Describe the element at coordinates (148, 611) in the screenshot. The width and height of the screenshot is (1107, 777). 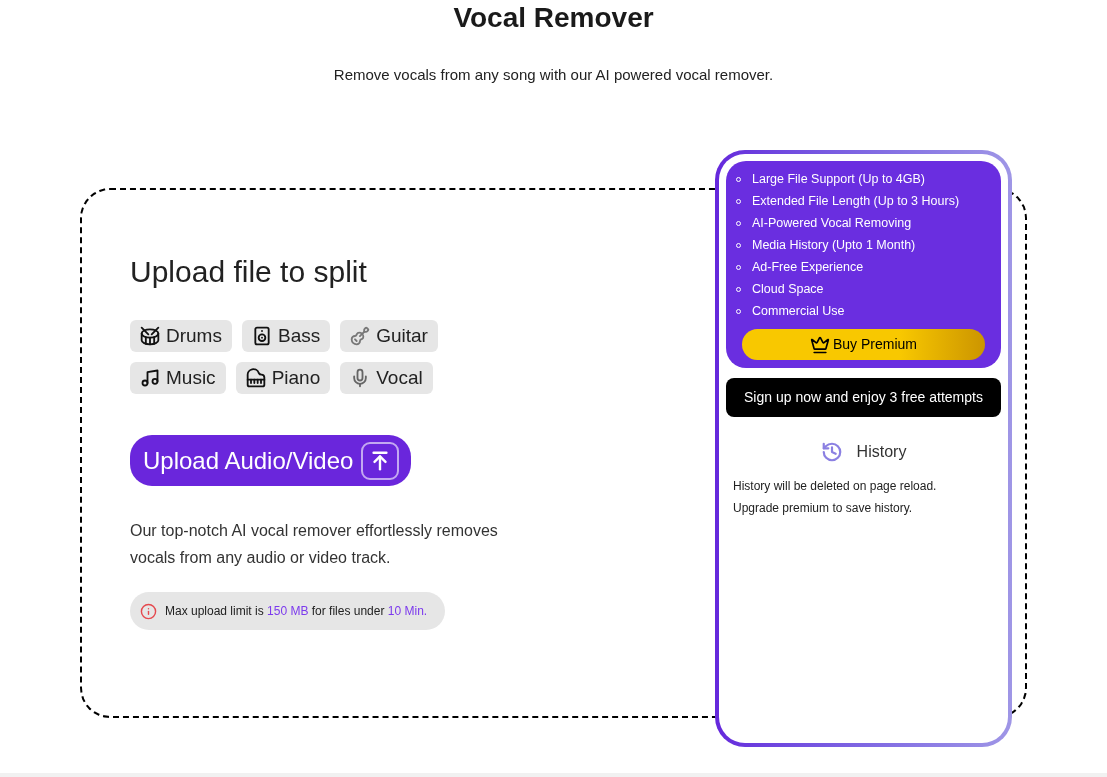
I see `info-icon` at that location.